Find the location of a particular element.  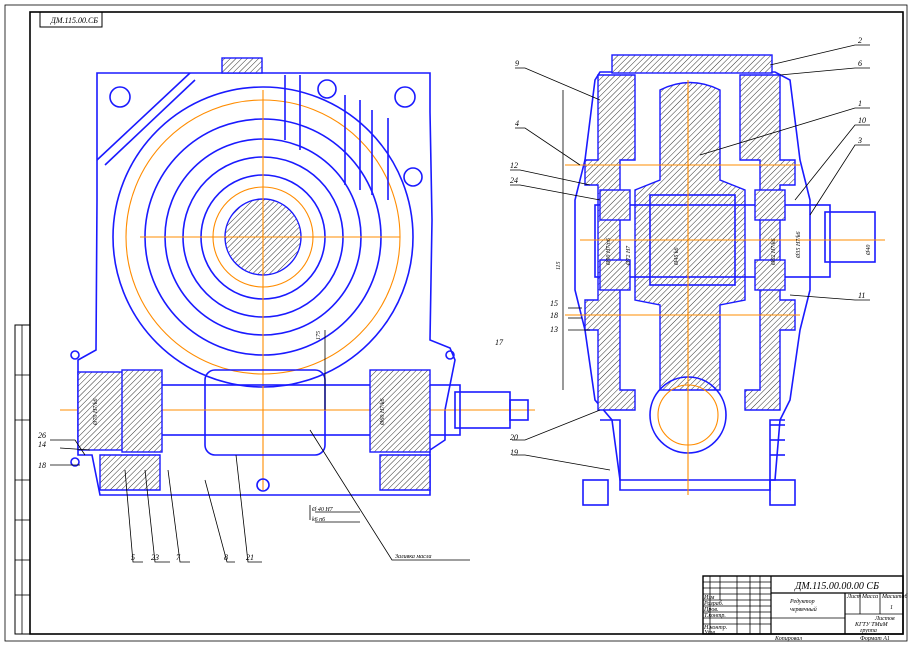

dimension: 115 is located at coordinates (559, 265).